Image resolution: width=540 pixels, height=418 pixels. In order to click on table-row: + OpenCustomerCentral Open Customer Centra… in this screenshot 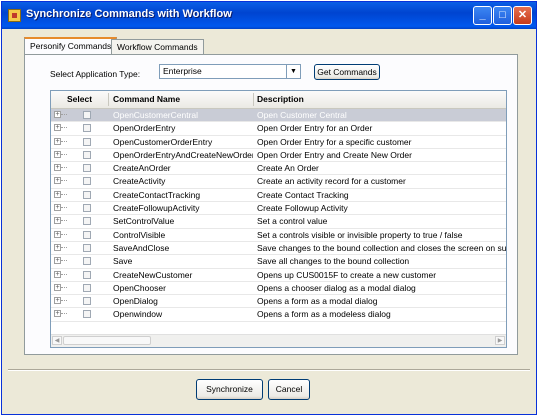, I will do `click(278, 116)`.